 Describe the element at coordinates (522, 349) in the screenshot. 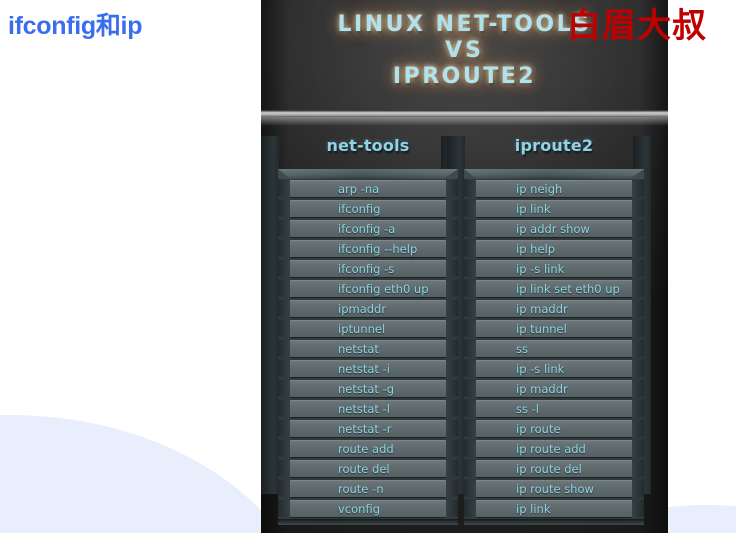

I see `command-label: ss` at that location.